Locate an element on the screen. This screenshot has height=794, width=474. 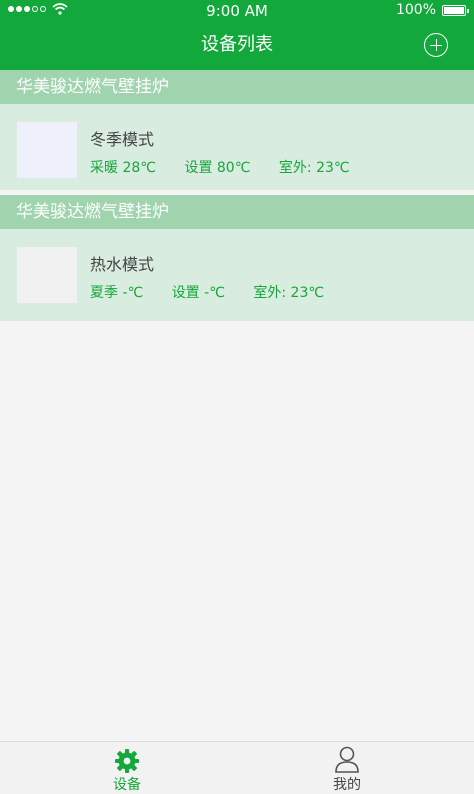
gear-icon is located at coordinates (127, 761).